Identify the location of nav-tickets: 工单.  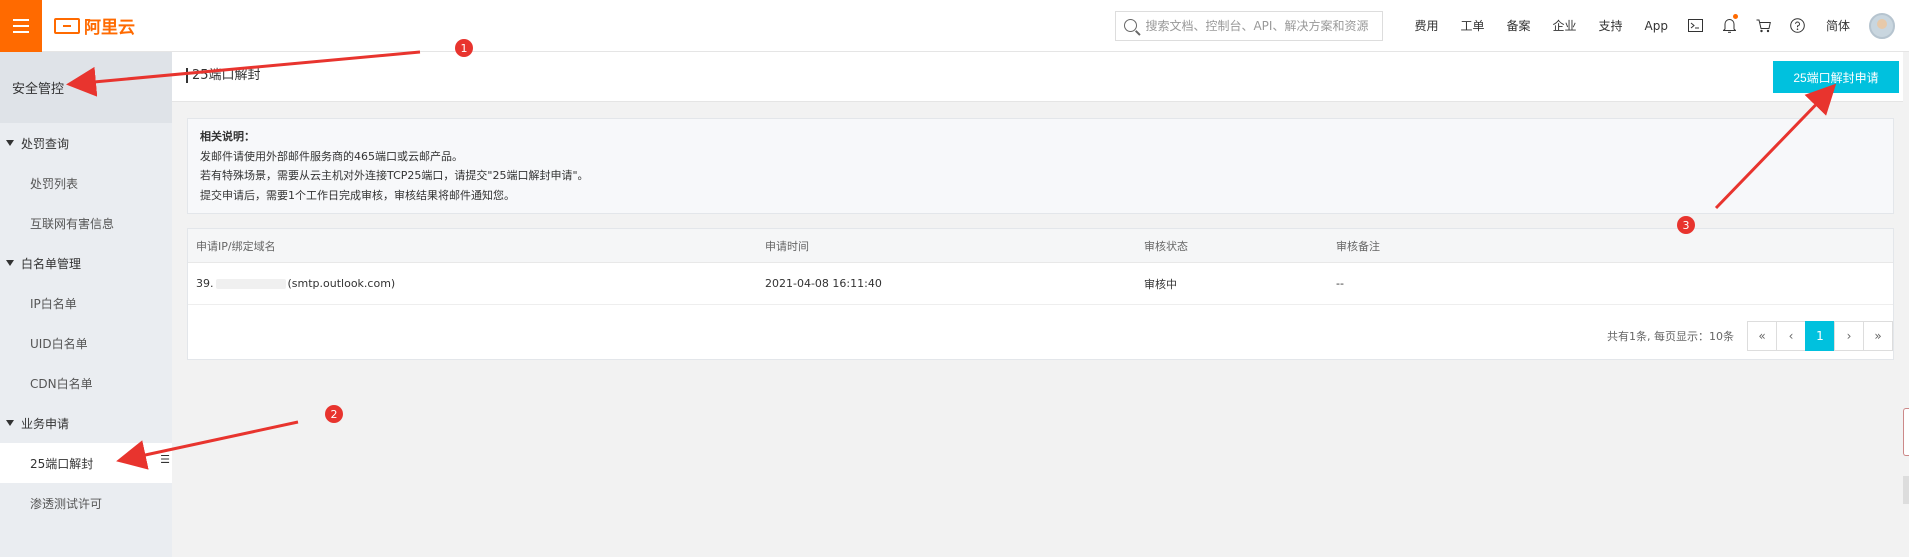
(1472, 25).